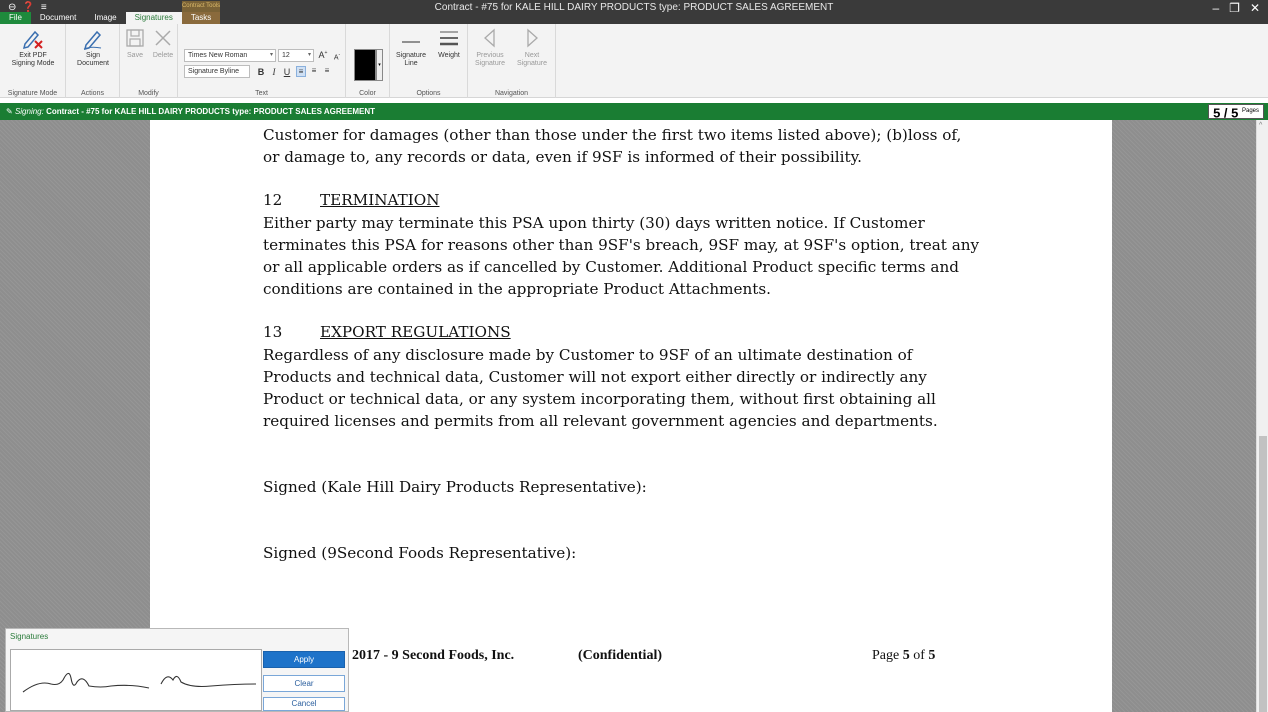 The height and width of the screenshot is (712, 1268). What do you see at coordinates (261, 72) in the screenshot?
I see `bold-button: B` at bounding box center [261, 72].